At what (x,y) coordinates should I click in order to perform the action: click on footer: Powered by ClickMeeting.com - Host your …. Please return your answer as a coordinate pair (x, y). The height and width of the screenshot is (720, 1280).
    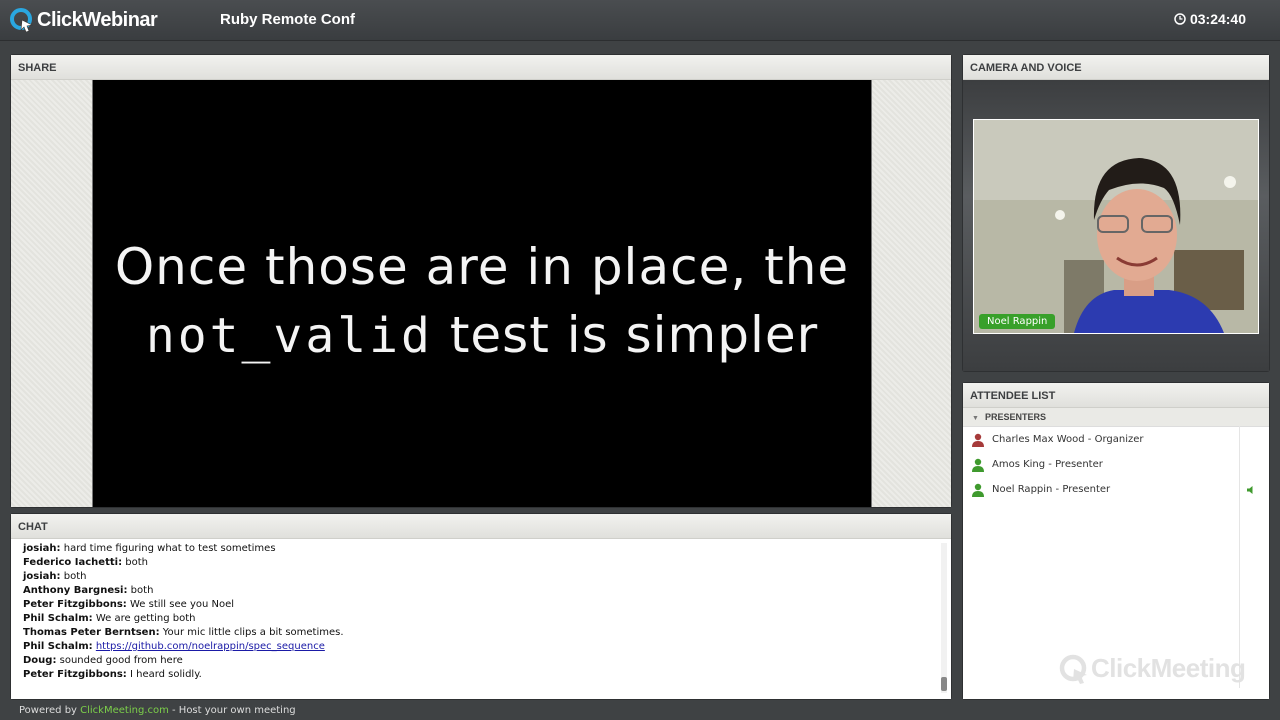
    Looking at the image, I should click on (157, 710).